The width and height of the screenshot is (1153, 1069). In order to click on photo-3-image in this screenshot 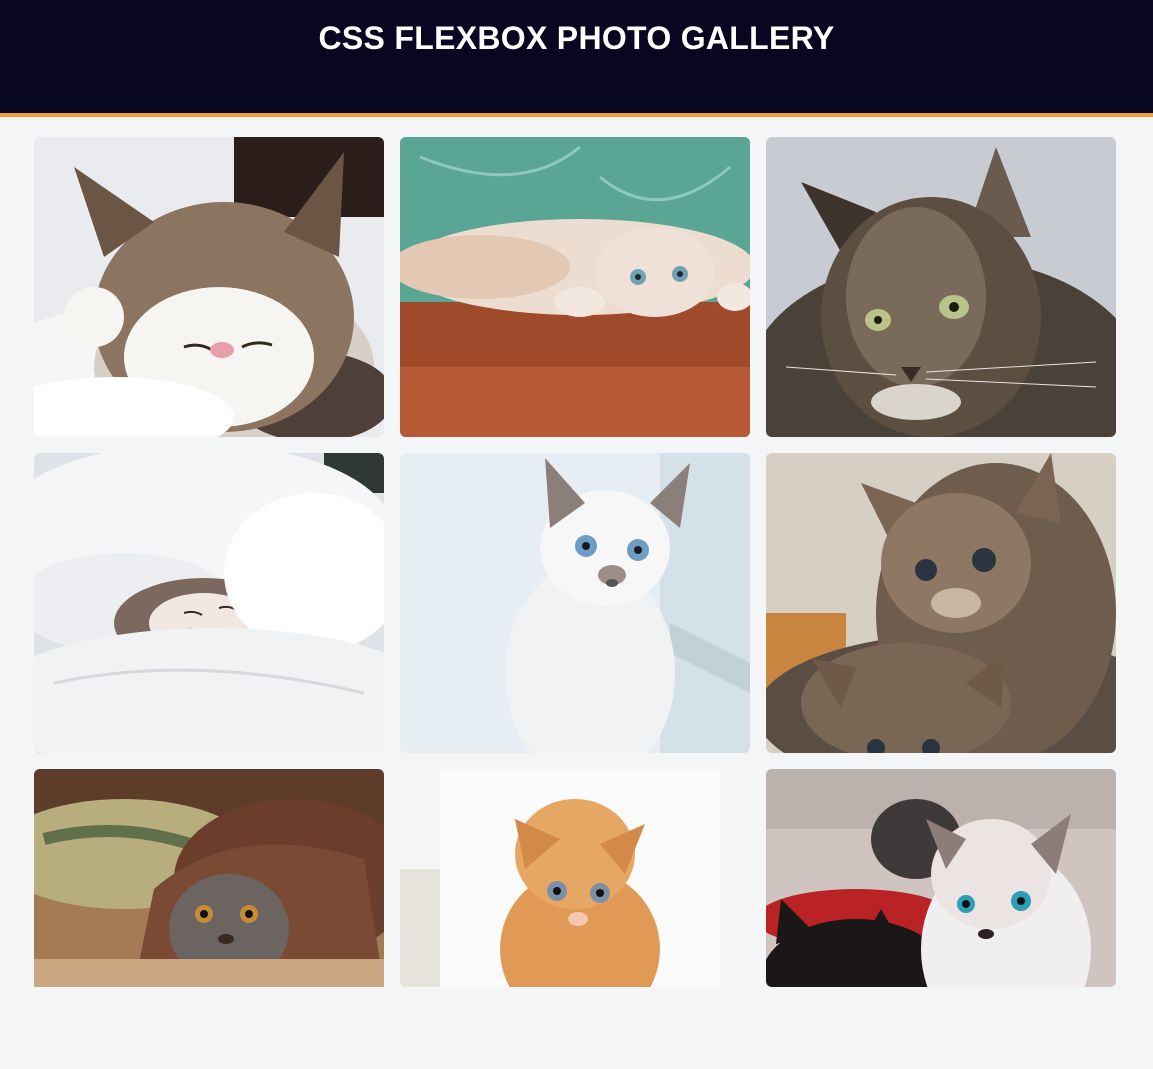, I will do `click(941, 287)`.